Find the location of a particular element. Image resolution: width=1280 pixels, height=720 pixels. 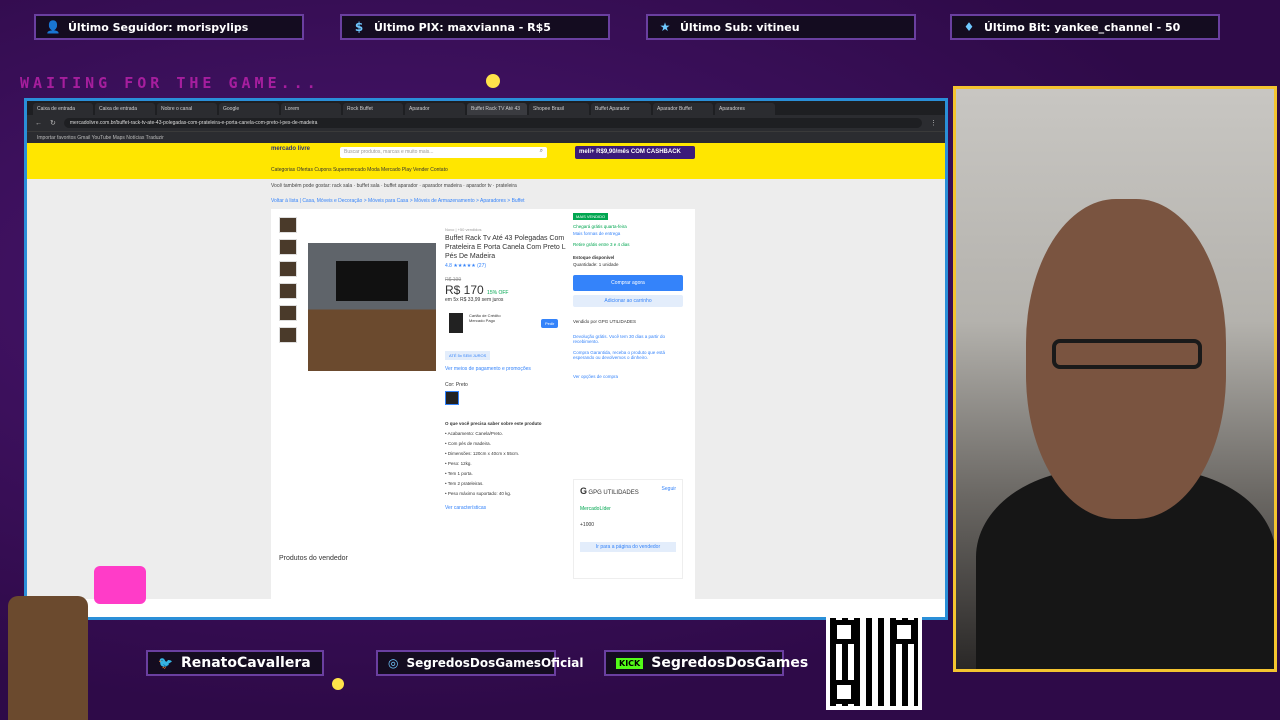

instagram-handle: ◎ SegredosDosGamesOficial is located at coordinates (480, 663).